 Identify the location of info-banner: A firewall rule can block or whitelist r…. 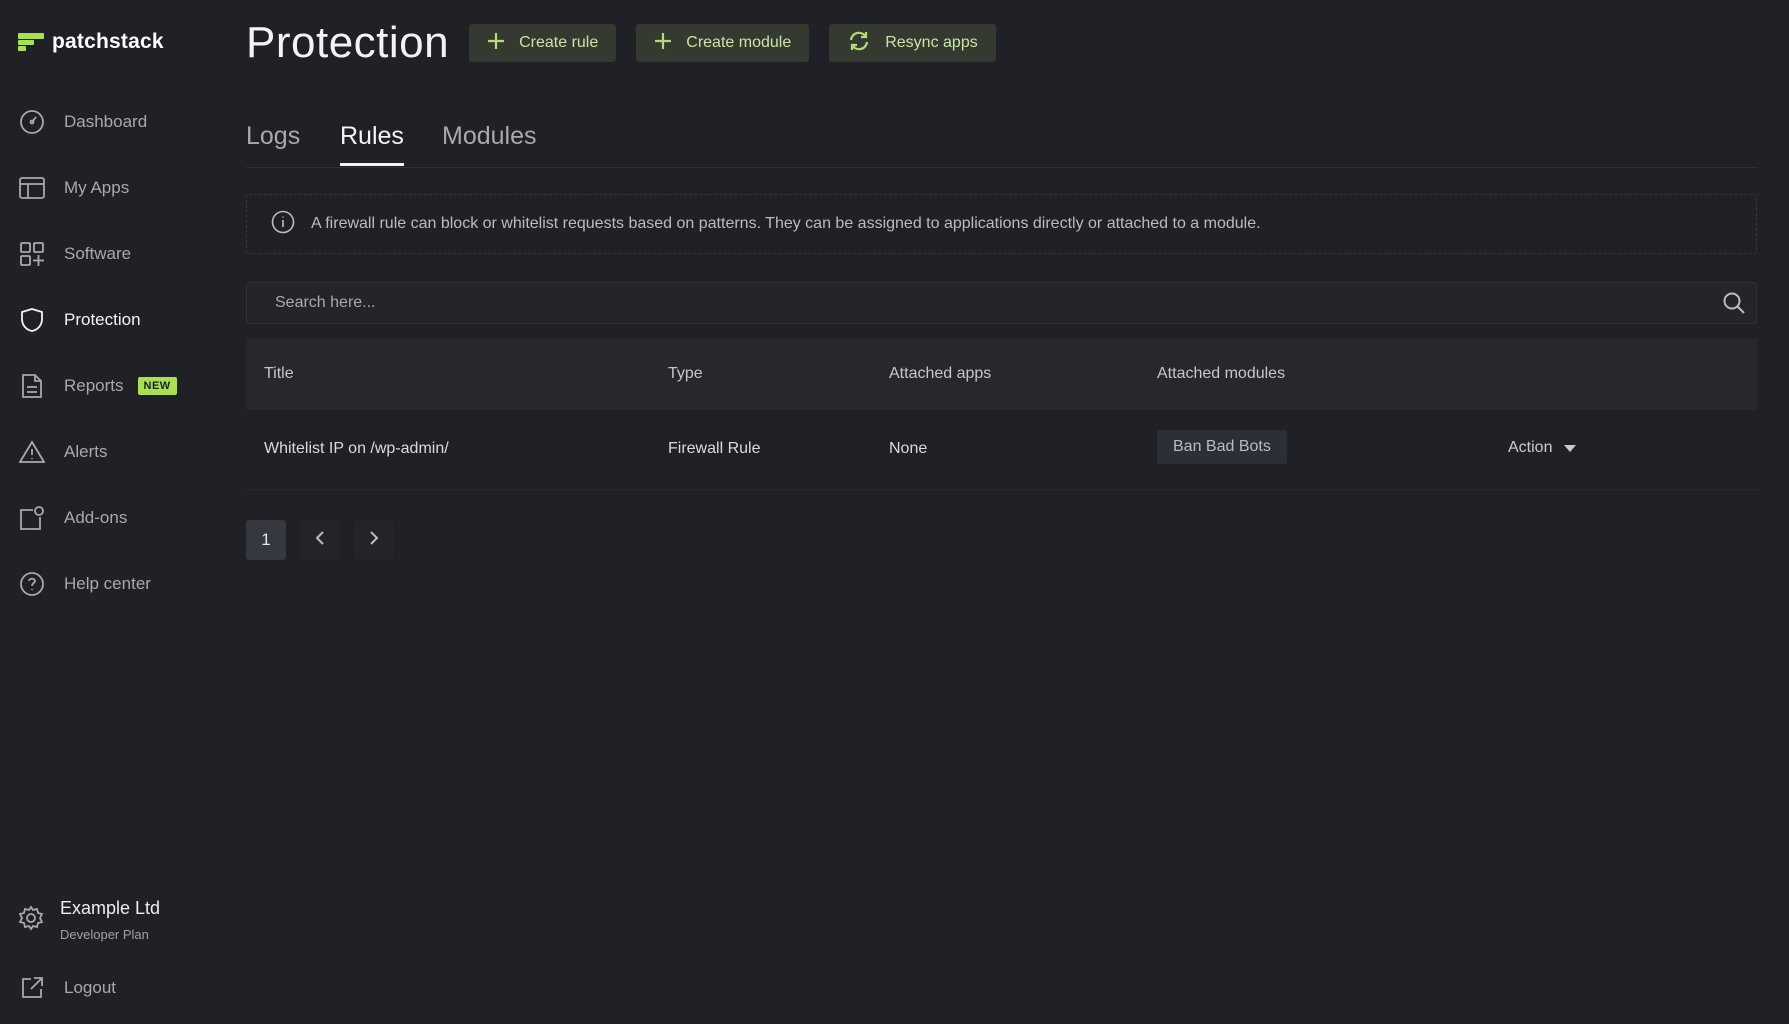
(1001, 224).